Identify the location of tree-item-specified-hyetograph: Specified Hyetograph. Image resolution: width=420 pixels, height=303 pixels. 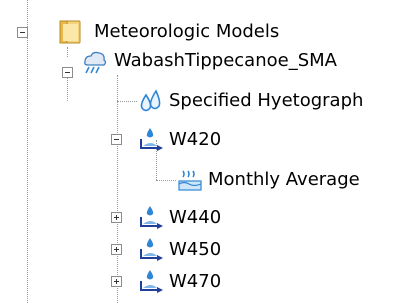
(250, 101).